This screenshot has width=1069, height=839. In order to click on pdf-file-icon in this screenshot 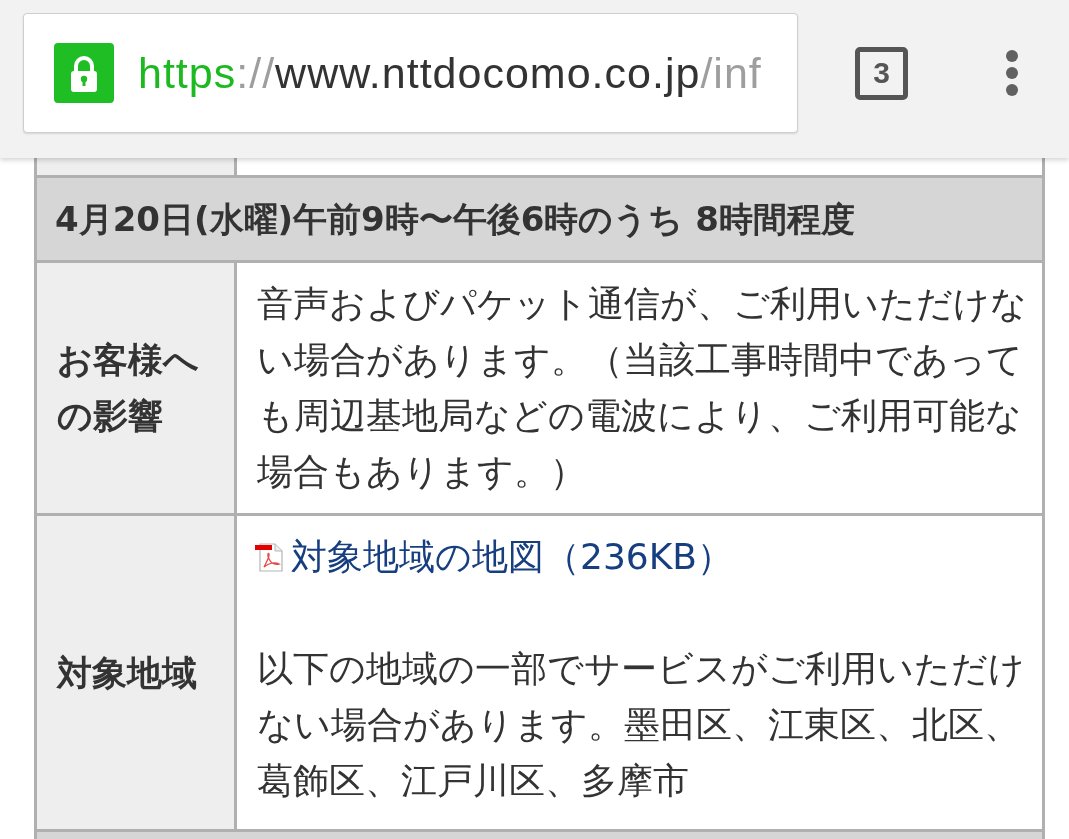, I will do `click(270, 557)`.